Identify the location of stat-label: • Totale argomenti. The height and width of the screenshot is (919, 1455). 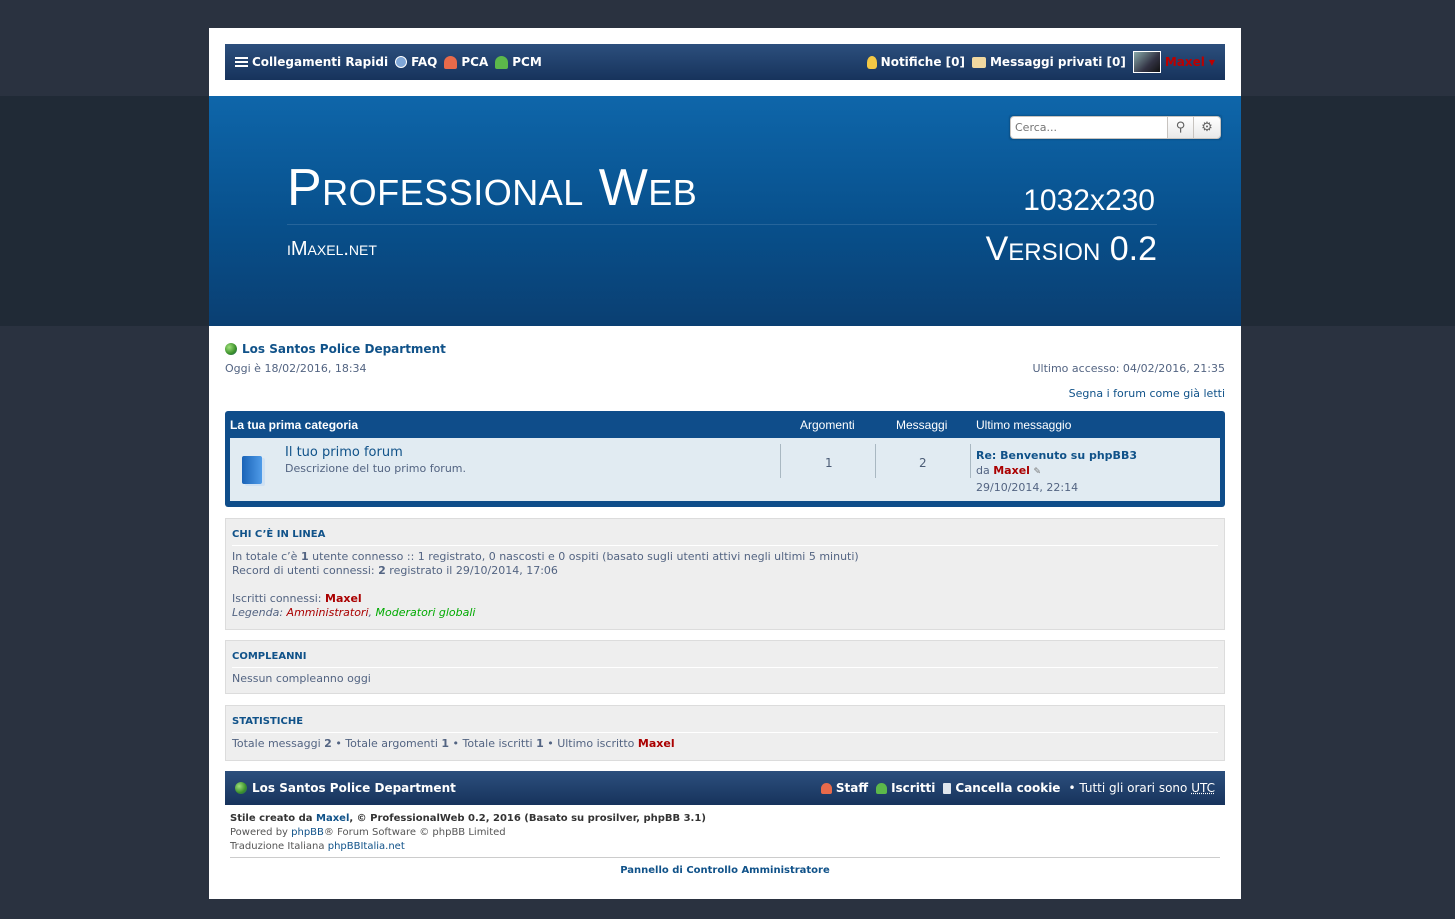
(386, 743).